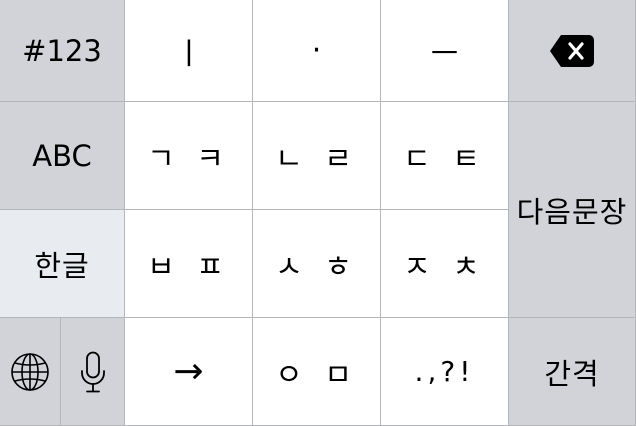 The height and width of the screenshot is (426, 636). What do you see at coordinates (316, 267) in the screenshot?
I see `siot-hieut-label: ㅅ ㅎ` at bounding box center [316, 267].